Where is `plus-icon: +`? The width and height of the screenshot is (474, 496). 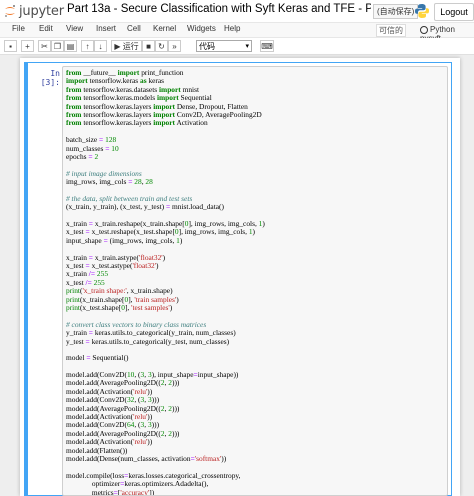 plus-icon: + is located at coordinates (27, 46).